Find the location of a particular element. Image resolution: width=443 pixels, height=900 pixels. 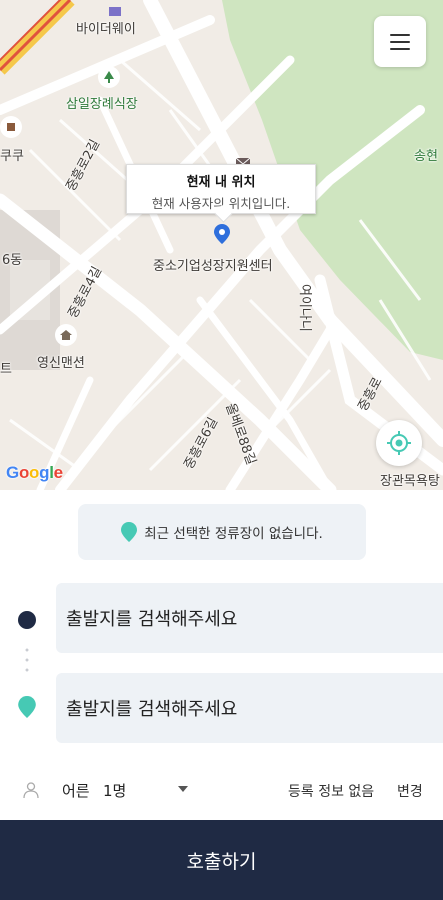

departure-search-field: 출발지를 검색해주세요 is located at coordinates (249, 618).